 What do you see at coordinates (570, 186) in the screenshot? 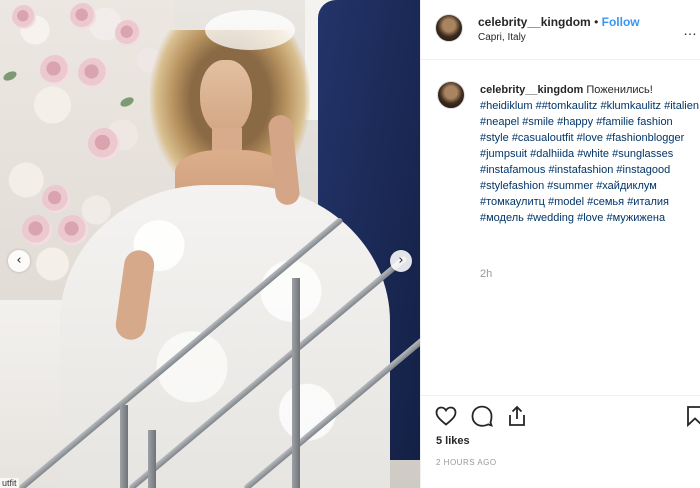
I see `hashtag-link: #summer` at bounding box center [570, 186].